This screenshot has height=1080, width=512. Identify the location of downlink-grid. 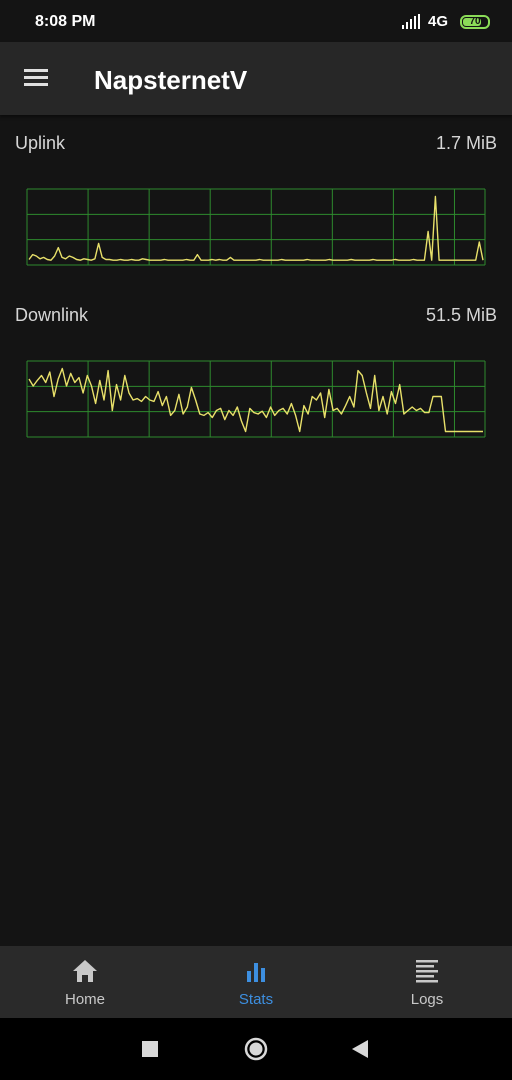
(256, 399).